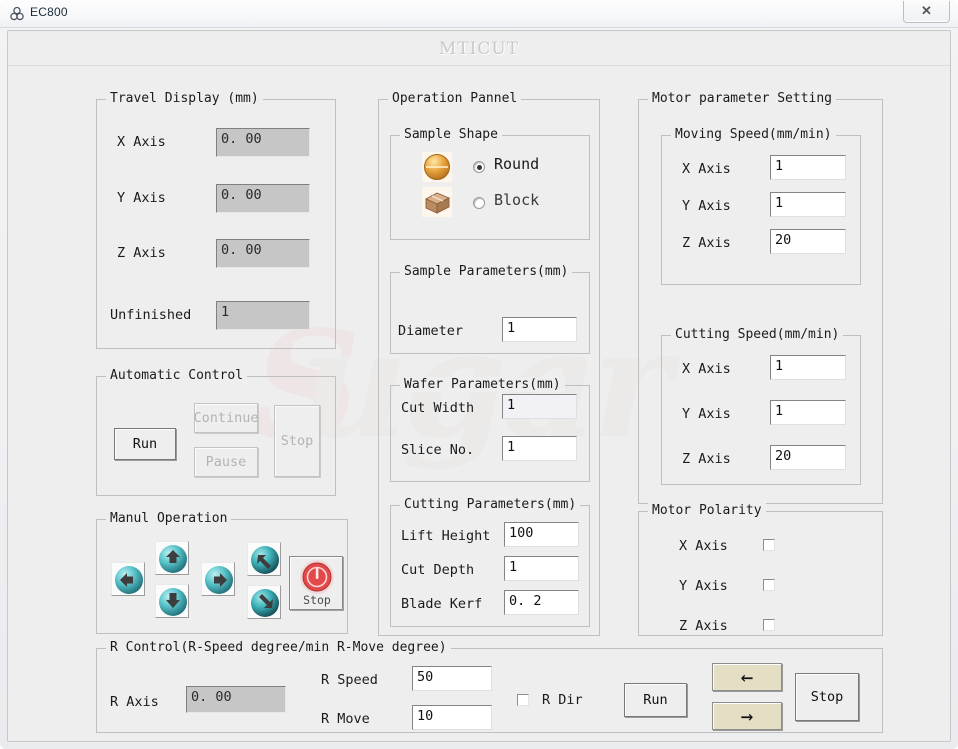 The width and height of the screenshot is (958, 749). I want to click on cut-width-input: 1, so click(539, 406).